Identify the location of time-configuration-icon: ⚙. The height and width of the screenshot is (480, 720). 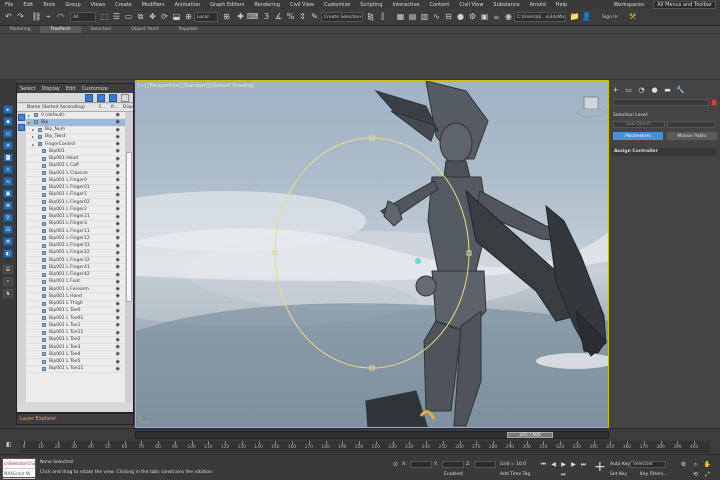
(683, 464).